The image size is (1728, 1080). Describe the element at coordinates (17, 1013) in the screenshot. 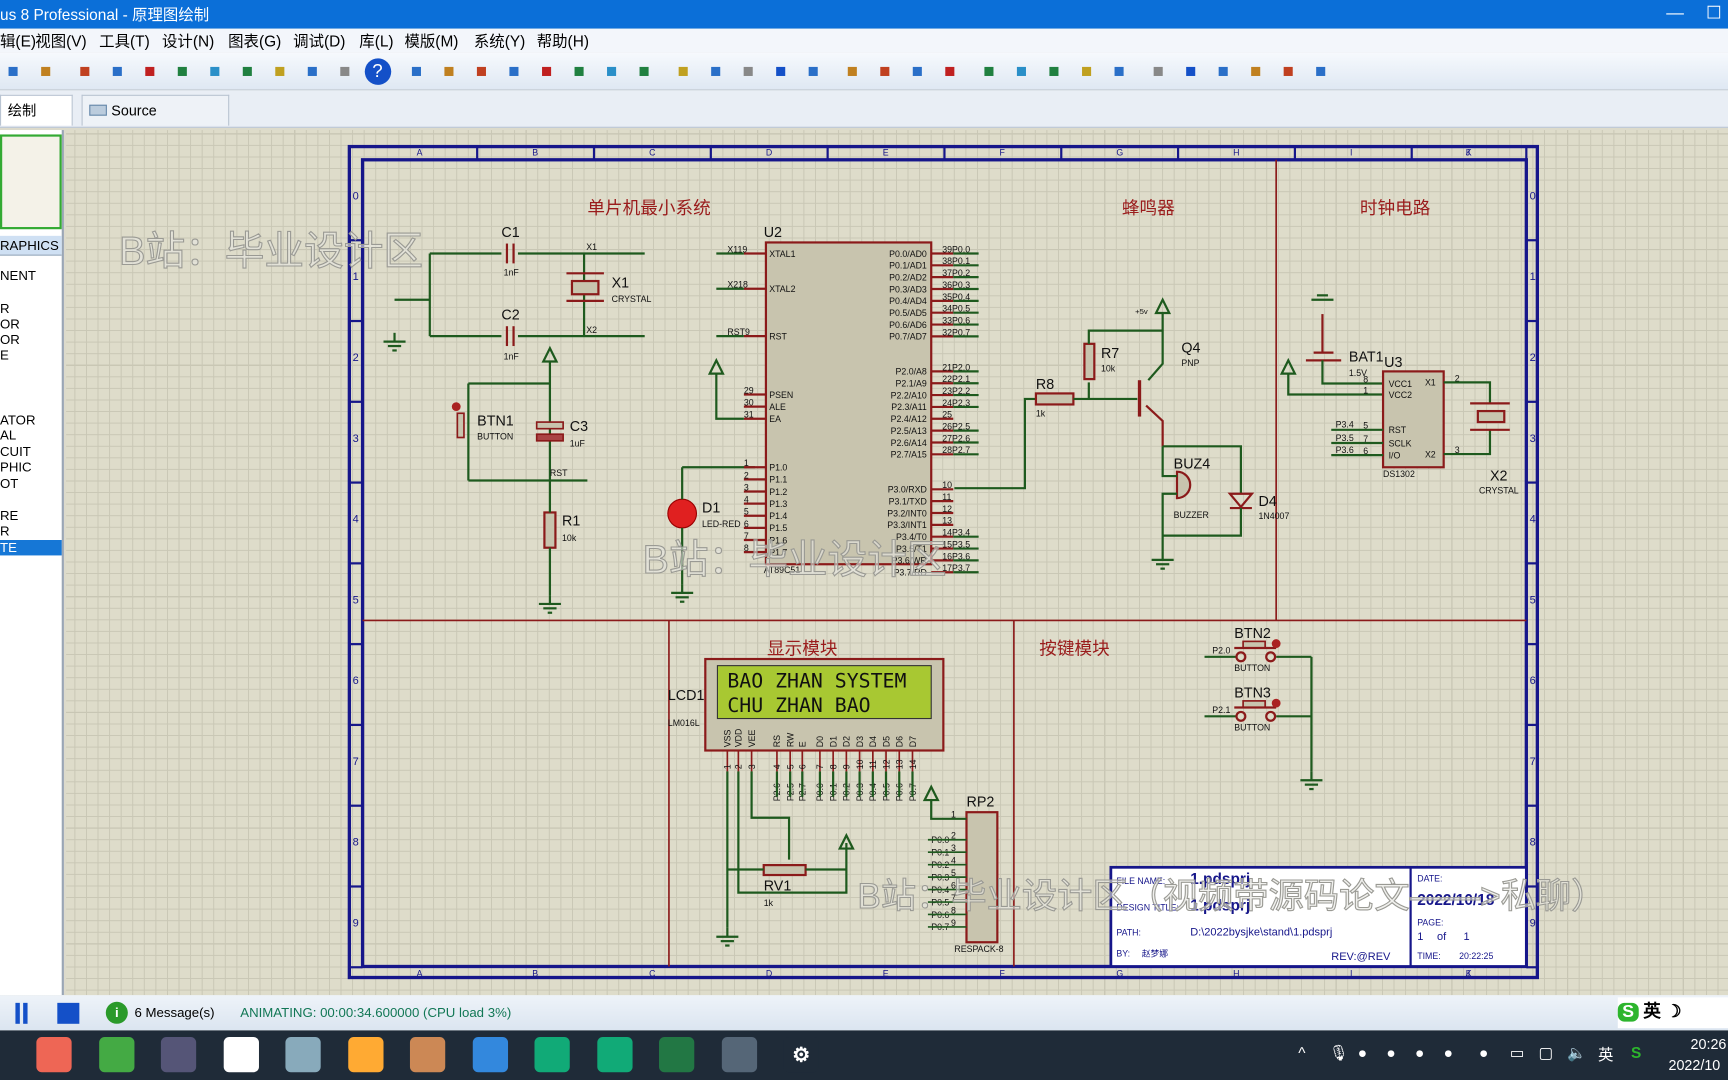

I see `pause-button` at that location.